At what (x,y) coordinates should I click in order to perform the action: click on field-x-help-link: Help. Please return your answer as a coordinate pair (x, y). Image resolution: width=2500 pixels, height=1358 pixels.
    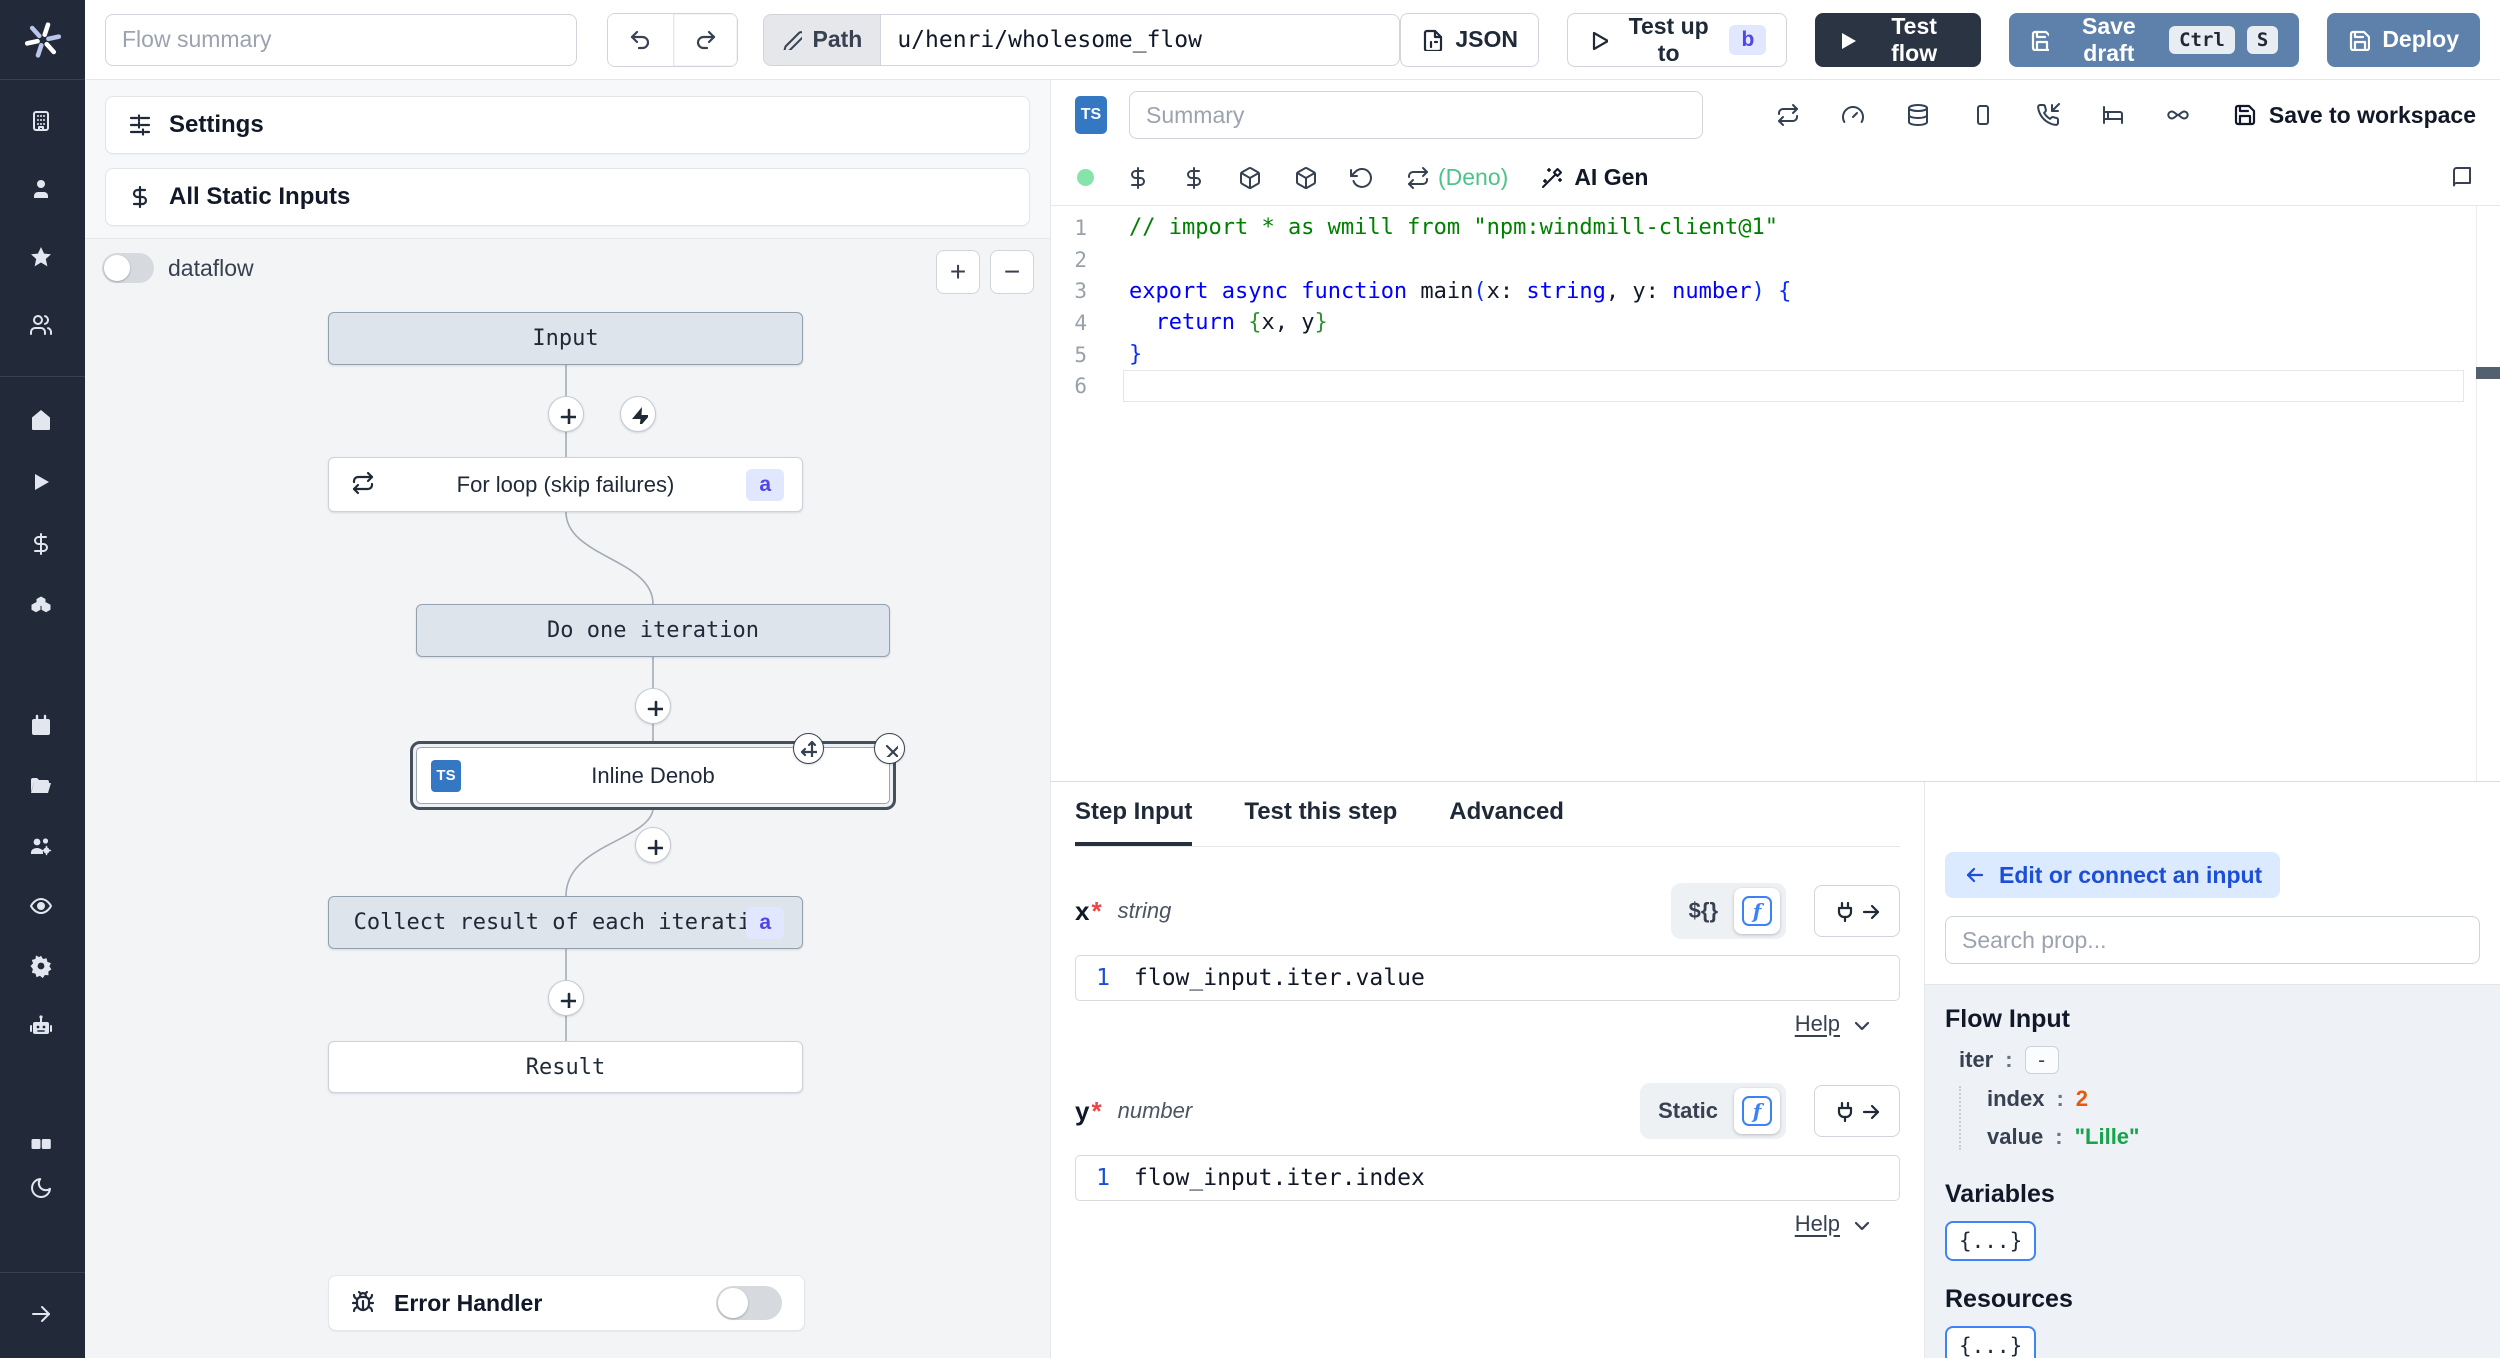
    Looking at the image, I should click on (1817, 1024).